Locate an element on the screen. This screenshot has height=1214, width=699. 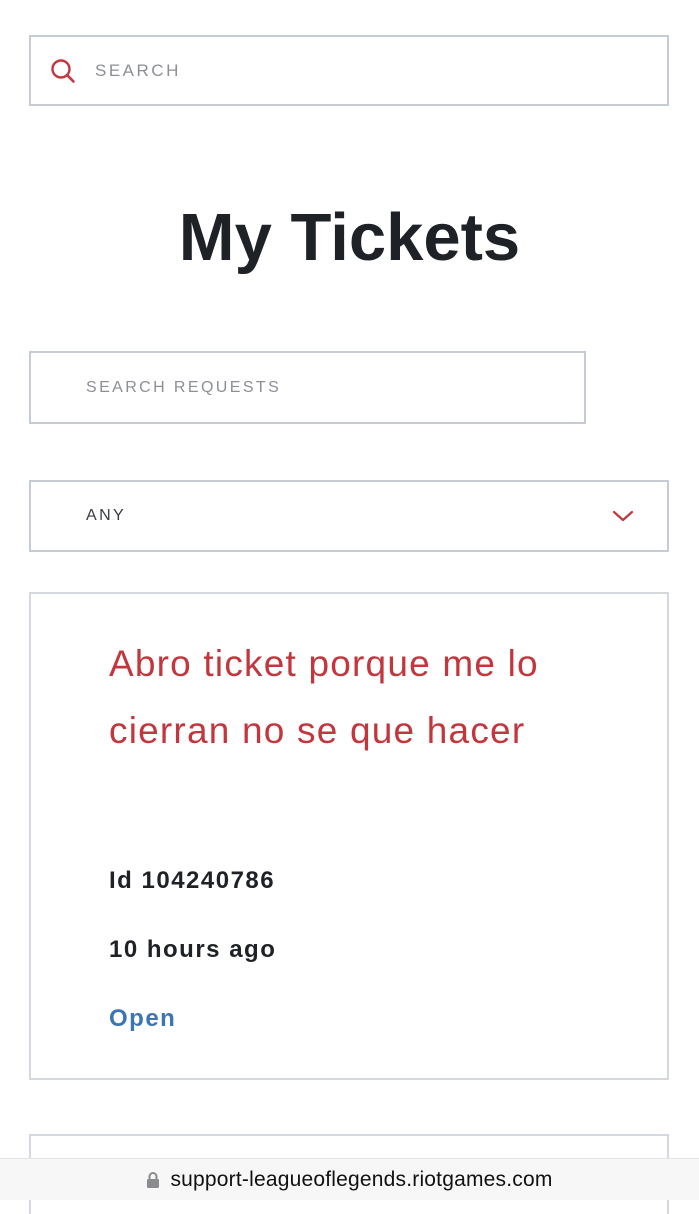
page-title: My Tickets is located at coordinates (349, 237).